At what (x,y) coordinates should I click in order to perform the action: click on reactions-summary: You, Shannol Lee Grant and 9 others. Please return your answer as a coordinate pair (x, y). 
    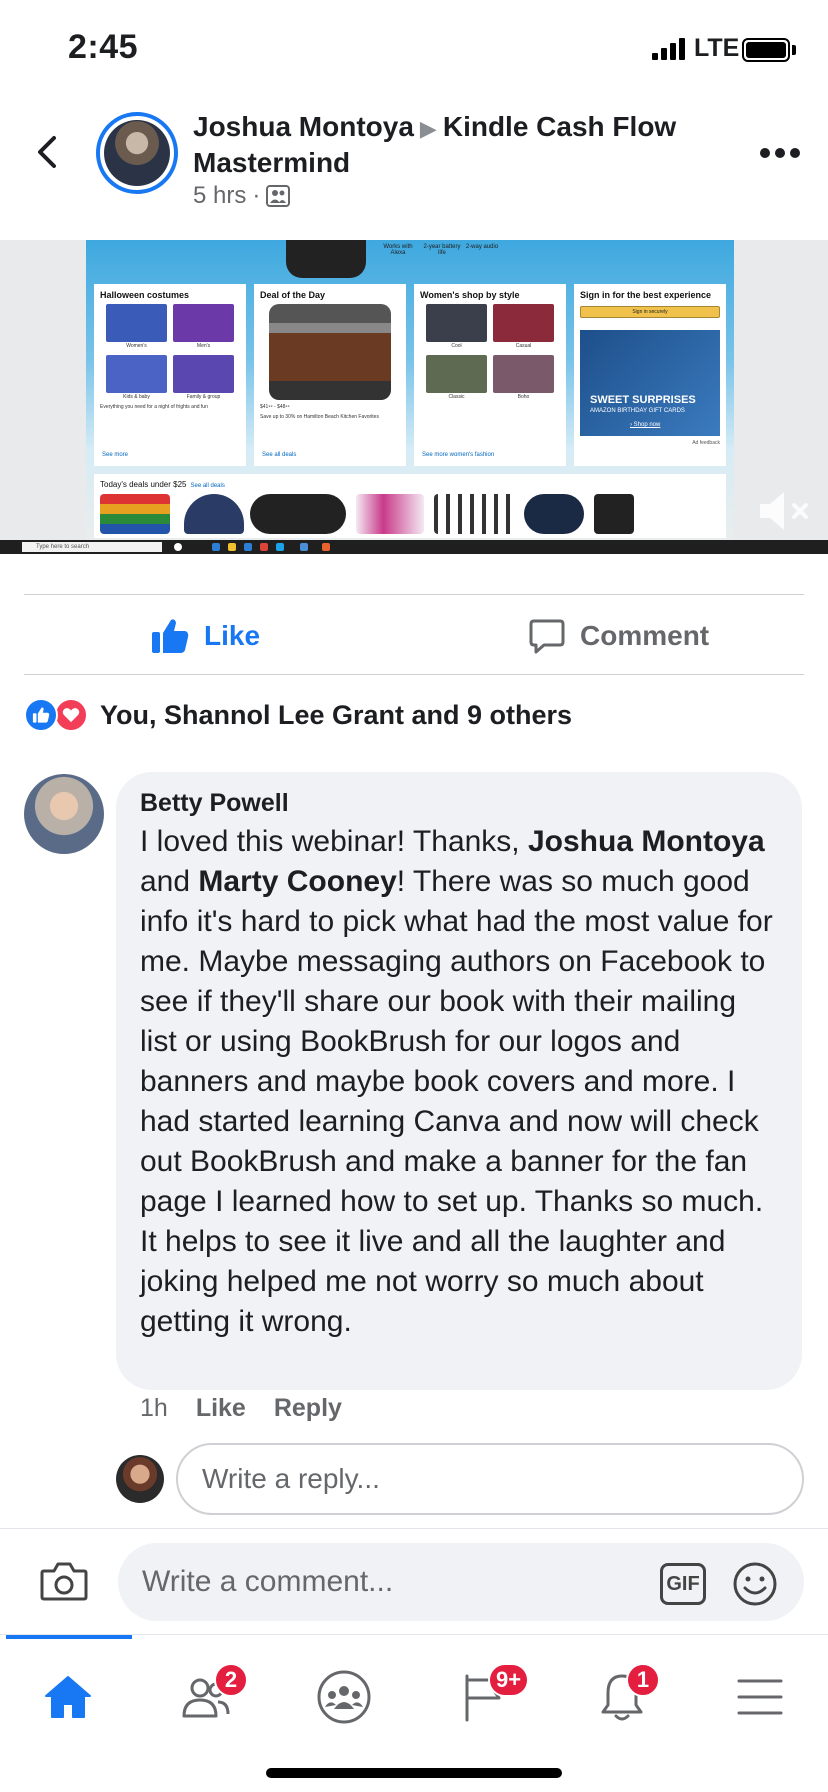
    Looking at the image, I should click on (298, 715).